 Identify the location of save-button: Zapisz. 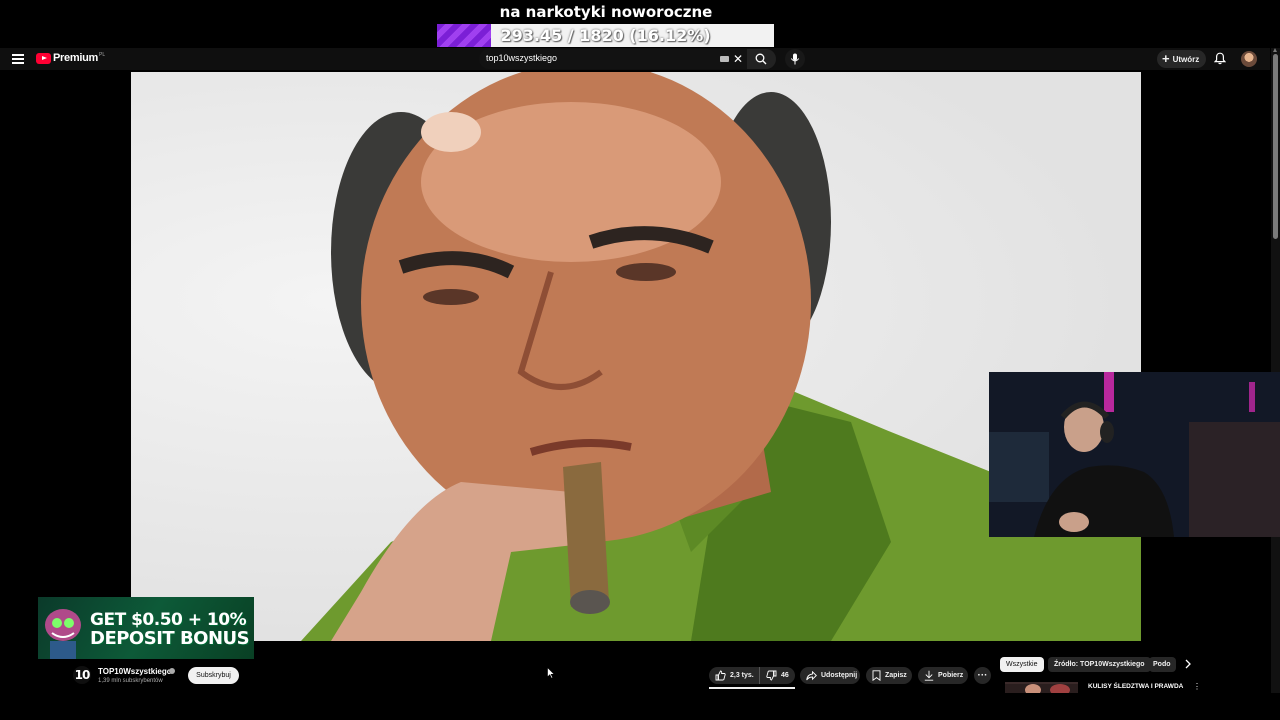
(889, 675).